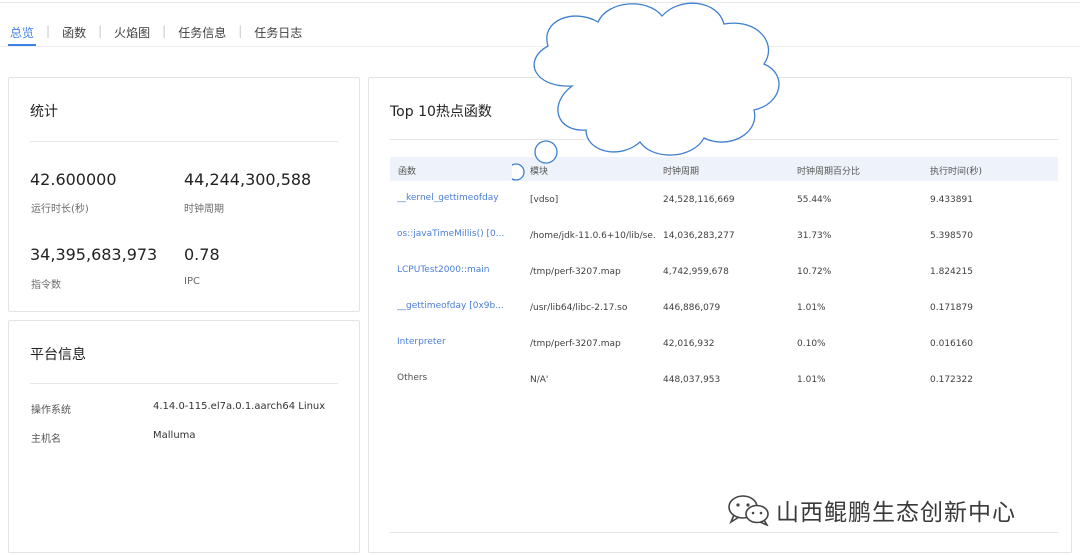 This screenshot has width=1080, height=555. What do you see at coordinates (46, 285) in the screenshot?
I see `stat-instructions-label: 指令数` at bounding box center [46, 285].